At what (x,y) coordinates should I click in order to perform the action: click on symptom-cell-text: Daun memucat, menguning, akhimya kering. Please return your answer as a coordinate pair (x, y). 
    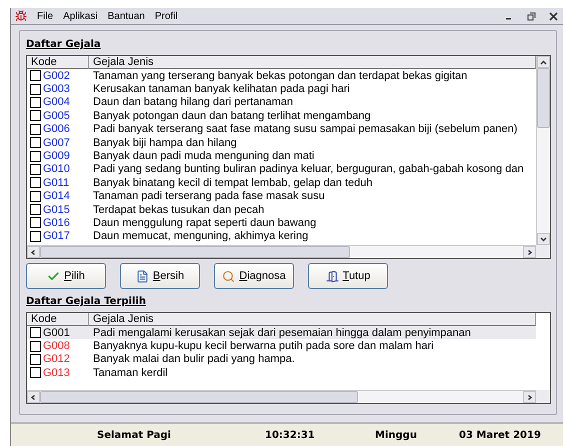
    Looking at the image, I should click on (201, 236).